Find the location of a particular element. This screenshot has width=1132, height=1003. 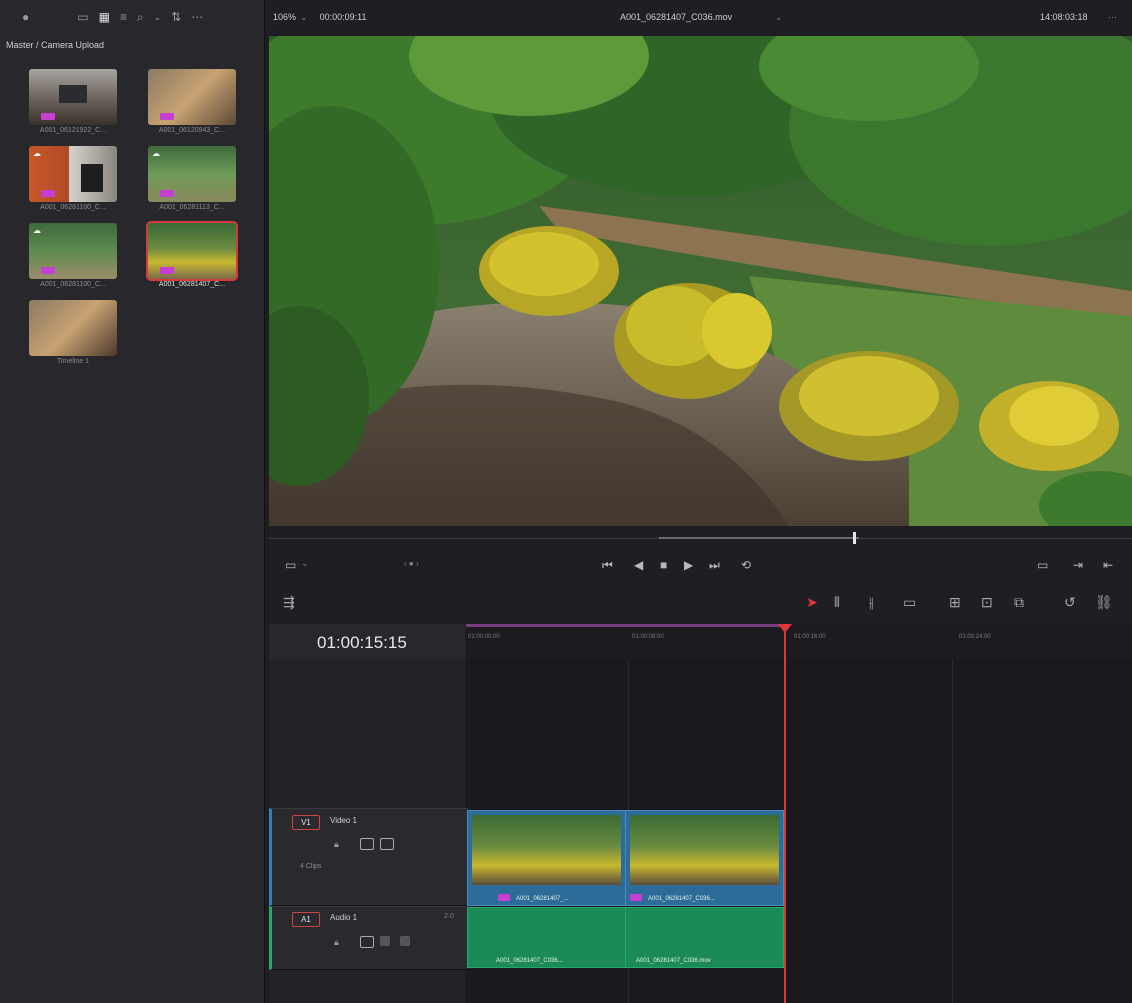

timeline-timecode: 01:00:15:15 is located at coordinates (362, 643).